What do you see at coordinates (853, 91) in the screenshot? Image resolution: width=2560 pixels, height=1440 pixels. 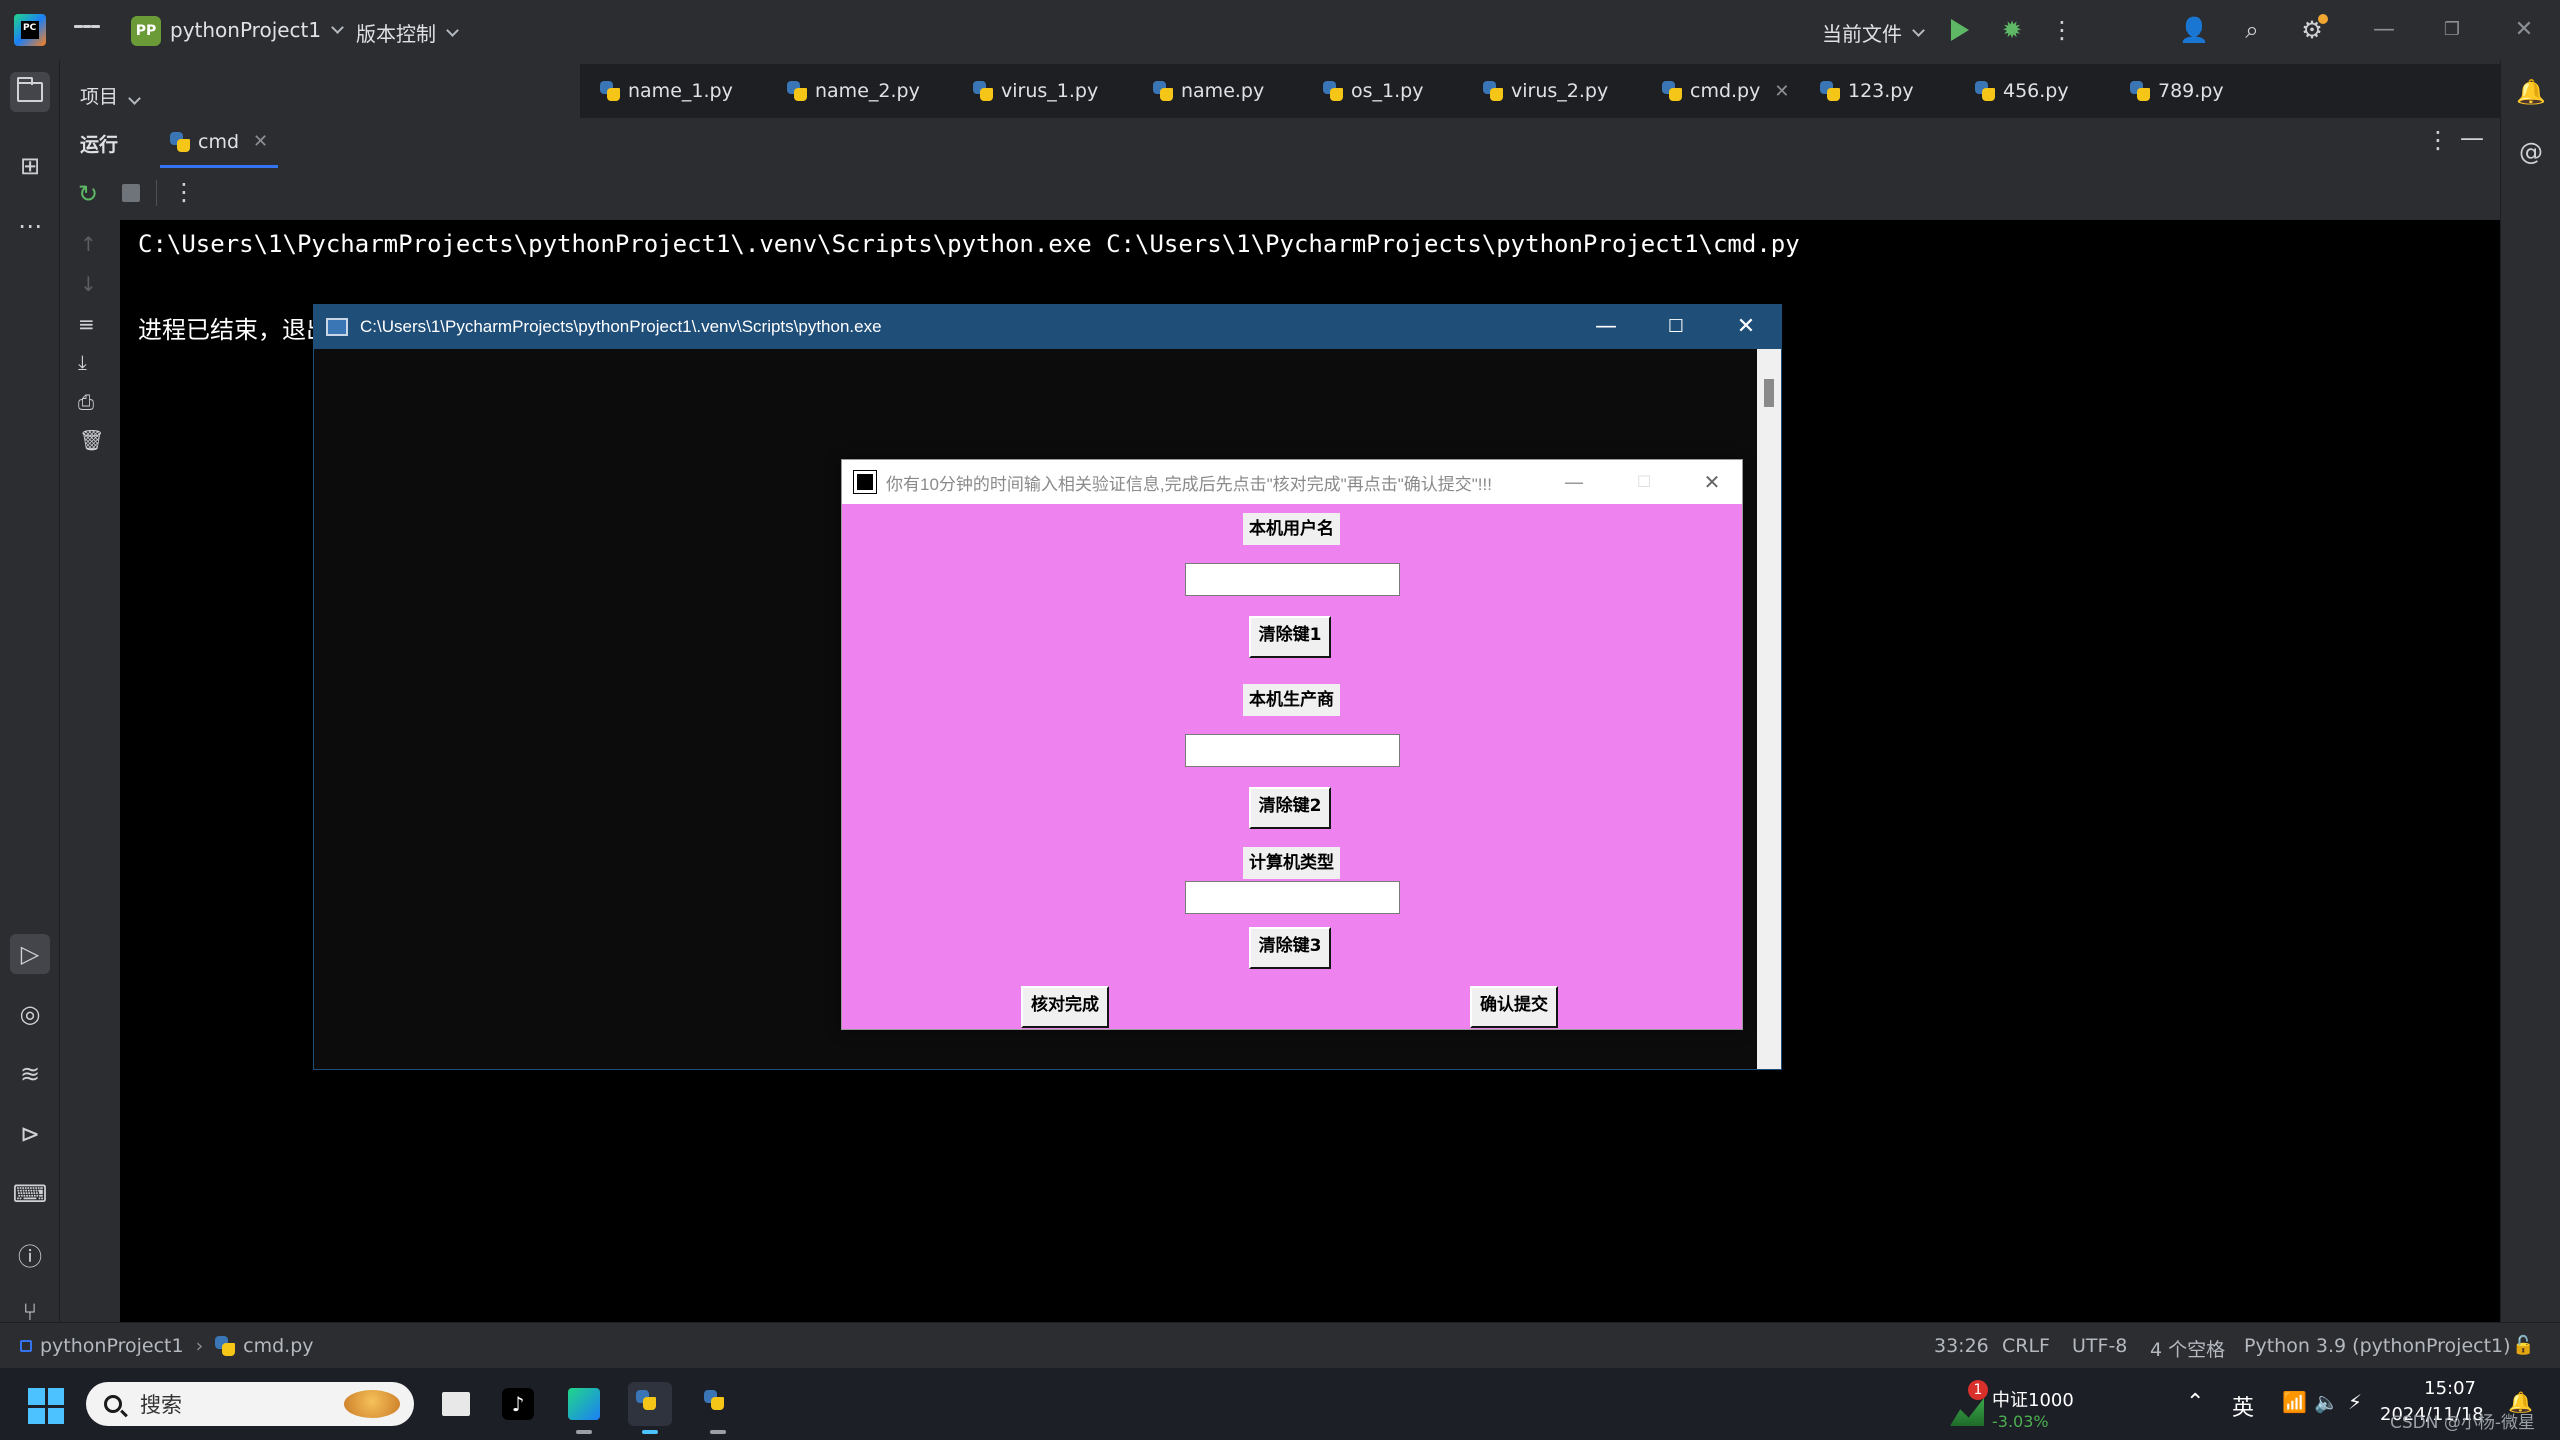 I see `editor-tab: name_2.py` at bounding box center [853, 91].